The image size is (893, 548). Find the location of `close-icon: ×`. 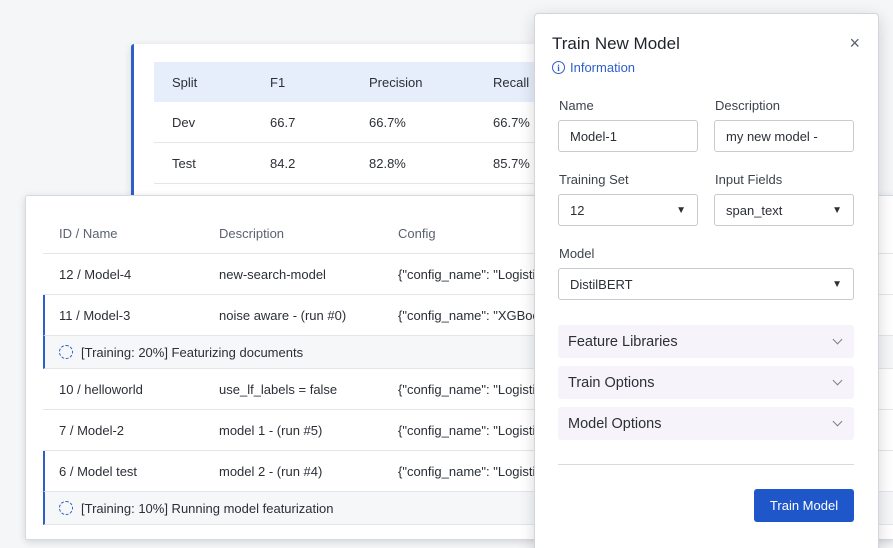

close-icon: × is located at coordinates (854, 43).